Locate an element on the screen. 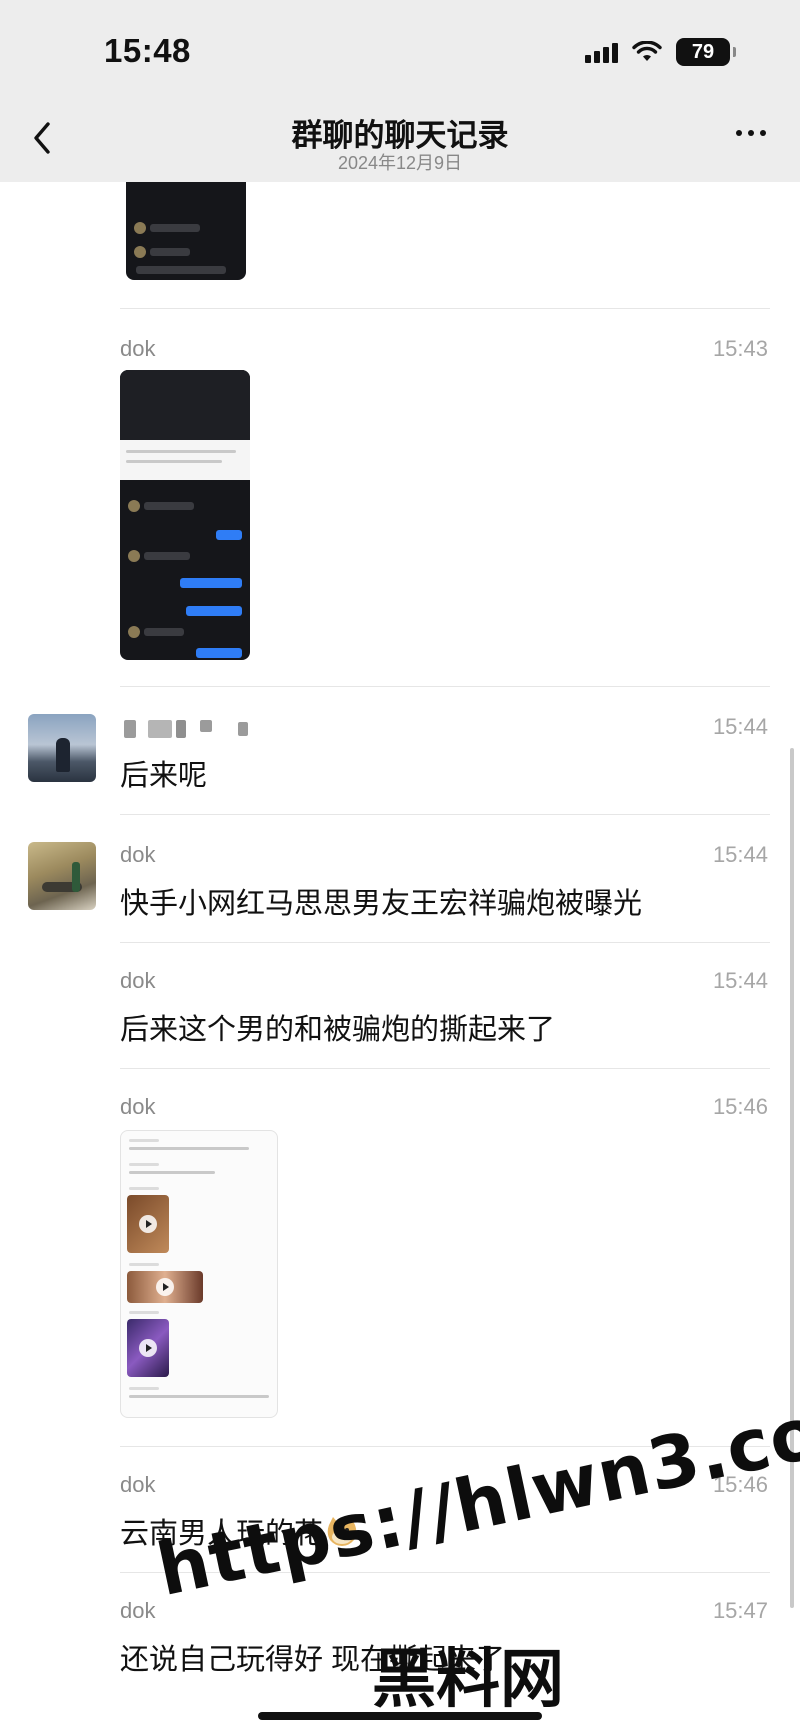  message-text: 后来这个男的和被骗炮的撕起来了 is located at coordinates (338, 1030).